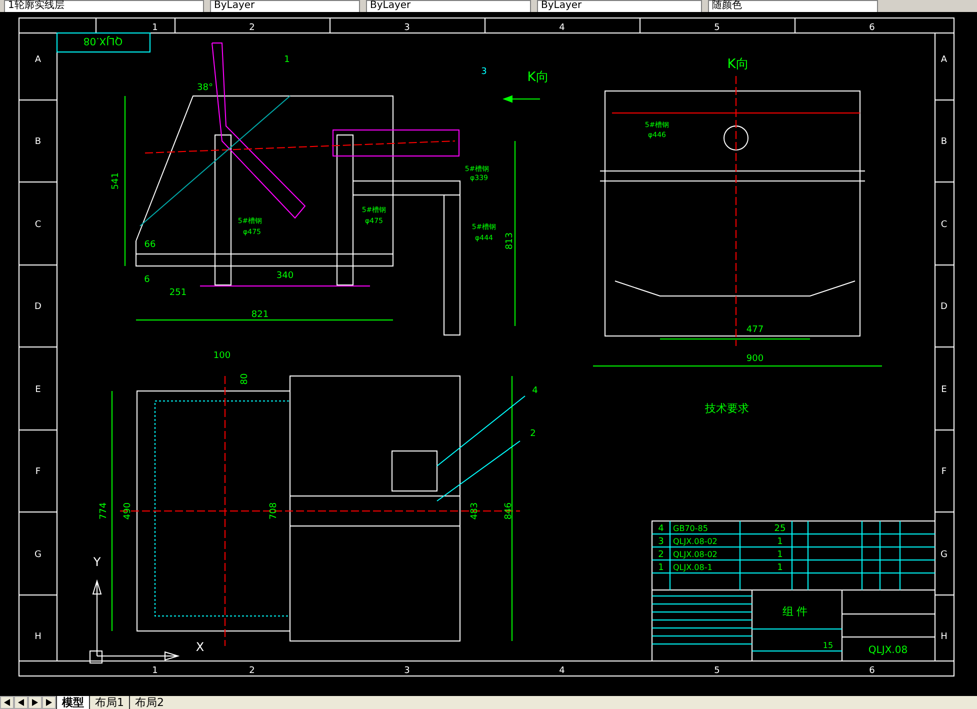 Image resolution: width=977 pixels, height=709 pixels. What do you see at coordinates (692, 567) in the screenshot?
I see `table-cell: QLJX.08-1` at bounding box center [692, 567].